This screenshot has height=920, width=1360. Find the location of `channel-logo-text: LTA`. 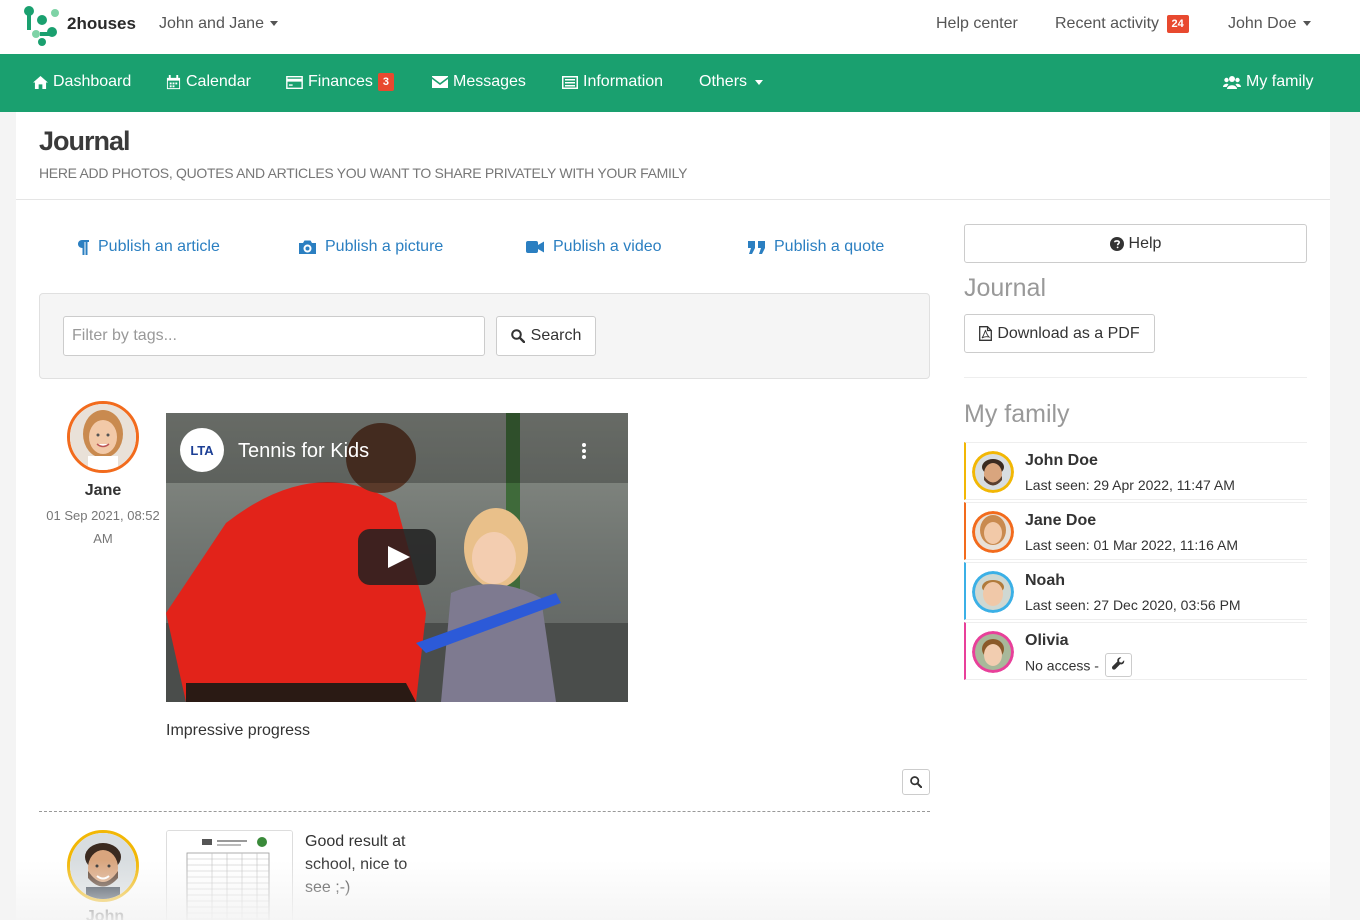

channel-logo-text: LTA is located at coordinates (202, 450).